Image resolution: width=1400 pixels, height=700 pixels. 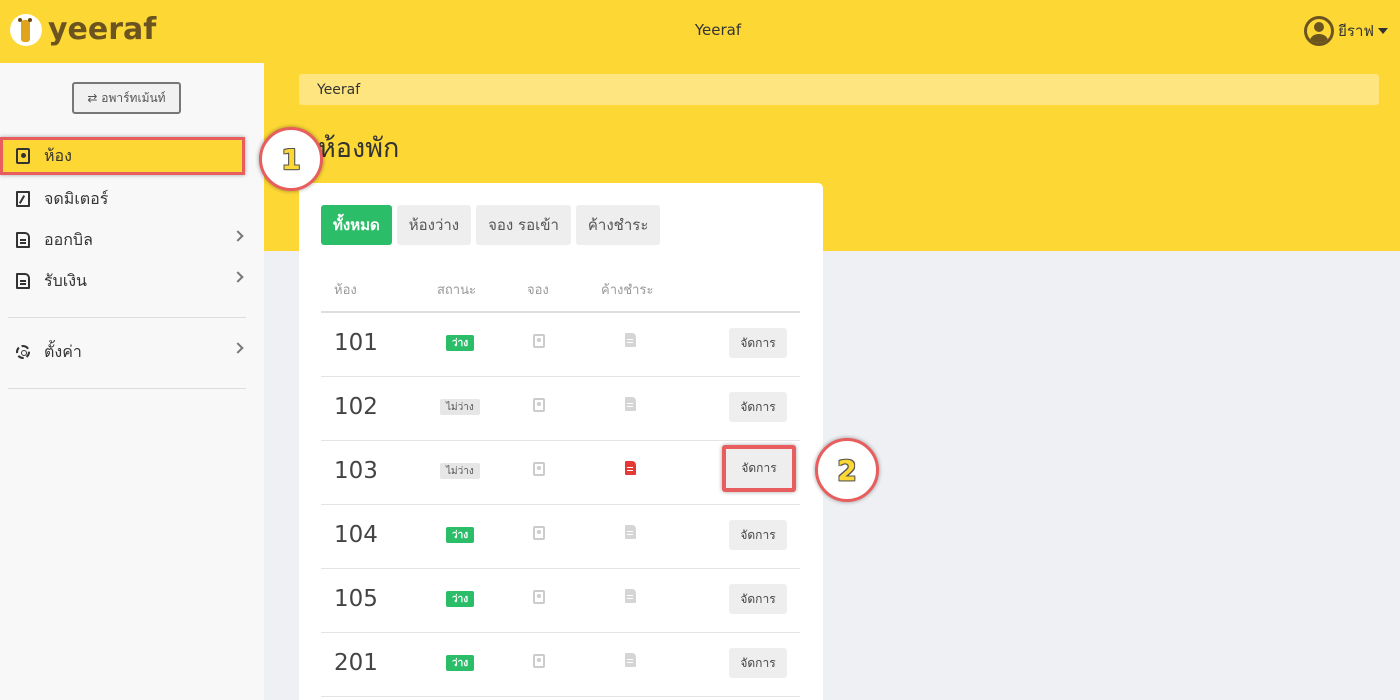 What do you see at coordinates (23, 352) in the screenshot?
I see `gear-icon` at bounding box center [23, 352].